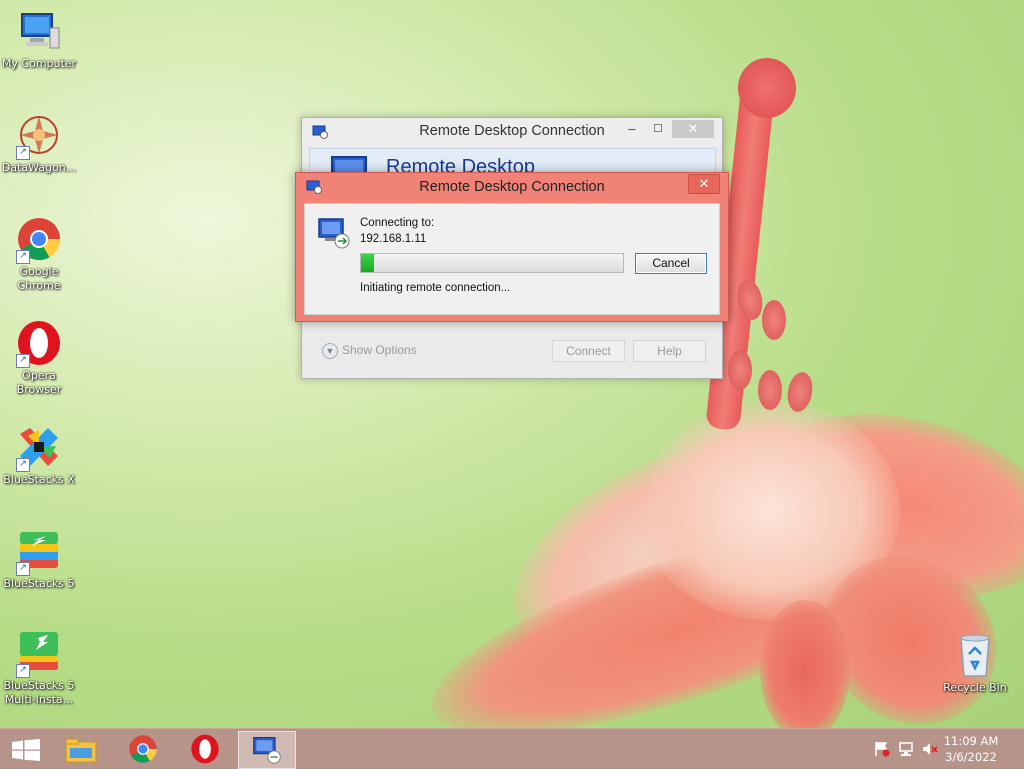  I want to click on taskbar-chrome, so click(144, 749).